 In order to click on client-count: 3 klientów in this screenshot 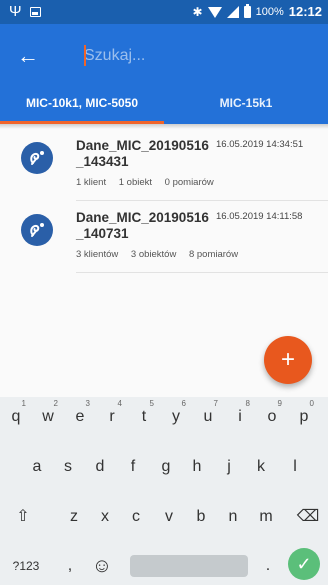, I will do `click(97, 254)`.